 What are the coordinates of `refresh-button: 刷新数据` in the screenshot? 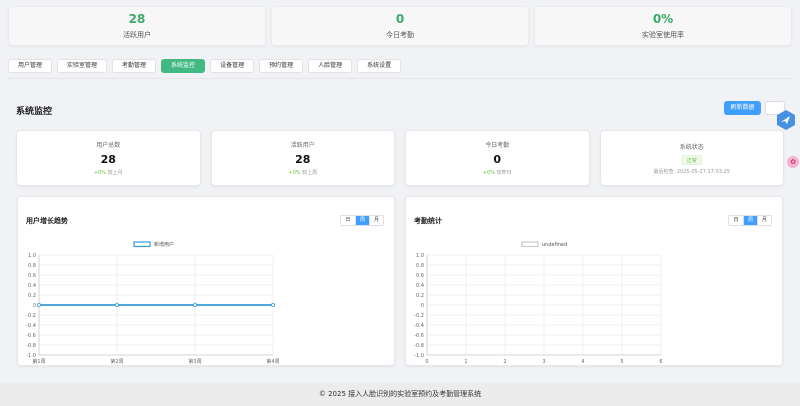 It's located at (742, 108).